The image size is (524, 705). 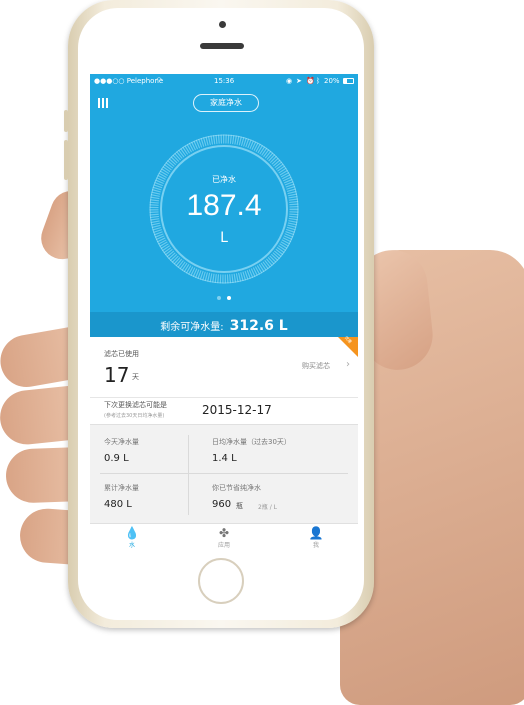 I want to click on gauge-label: 已净水, so click(x=224, y=179).